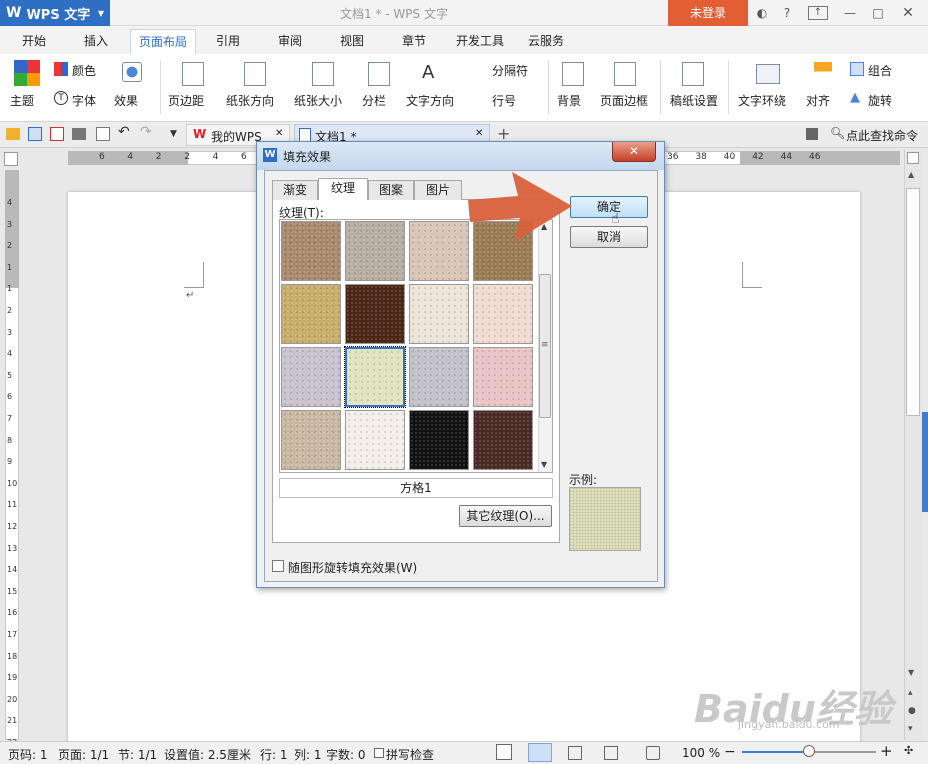  I want to click on theme-icon, so click(27, 73).